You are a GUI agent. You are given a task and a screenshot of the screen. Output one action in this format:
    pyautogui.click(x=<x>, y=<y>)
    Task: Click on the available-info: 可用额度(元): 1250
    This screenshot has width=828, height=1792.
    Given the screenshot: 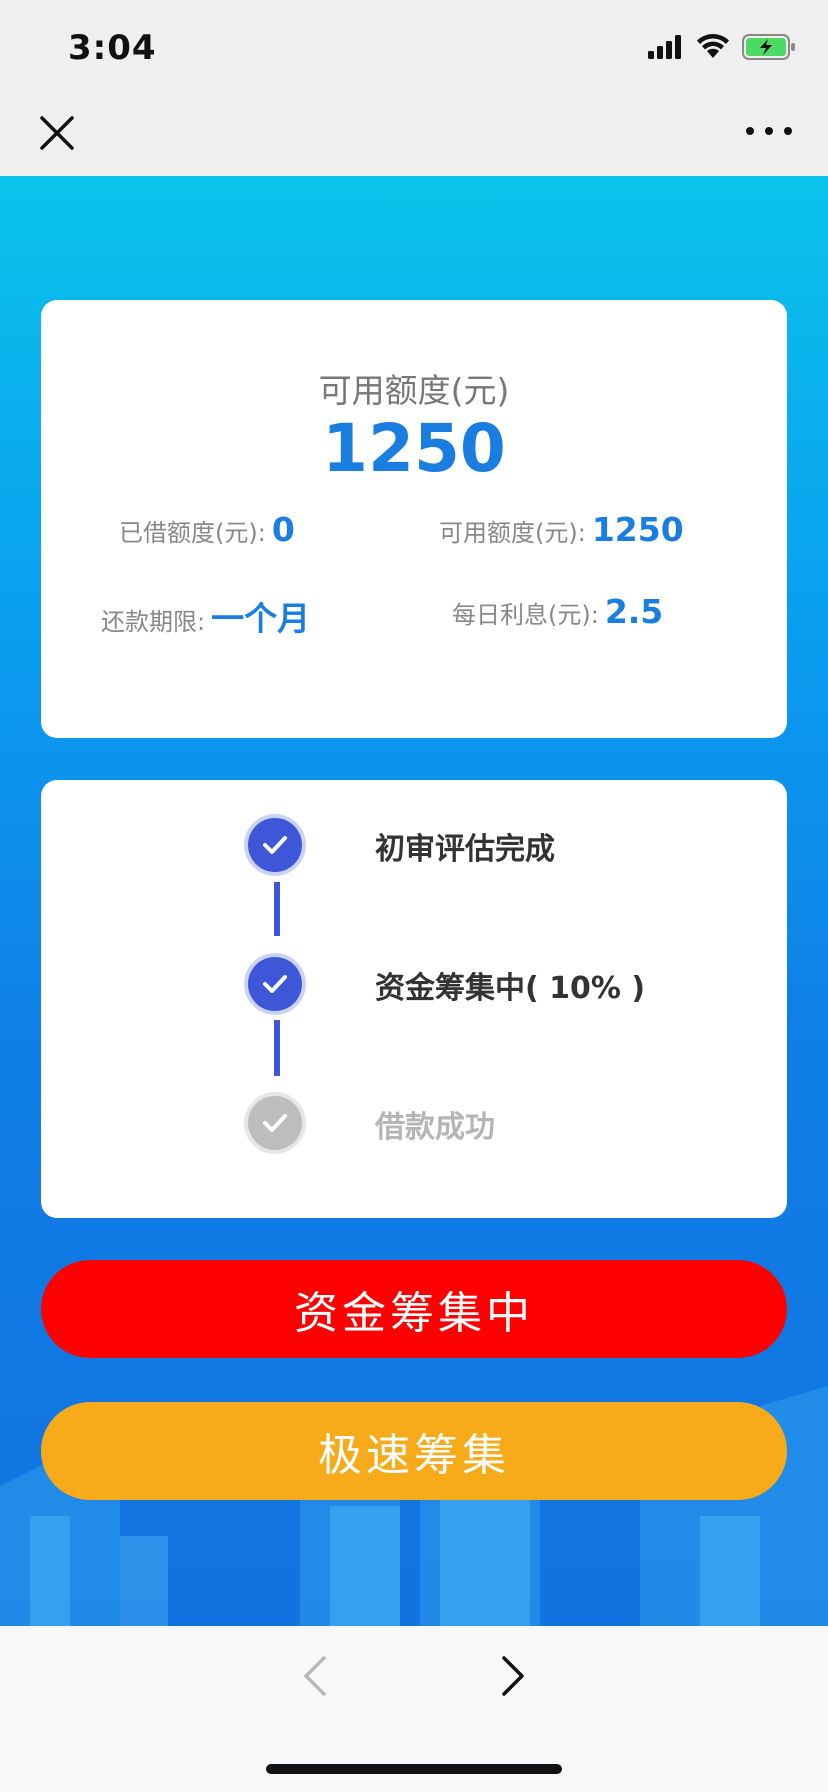 What is the action you would take?
    pyautogui.click(x=561, y=529)
    